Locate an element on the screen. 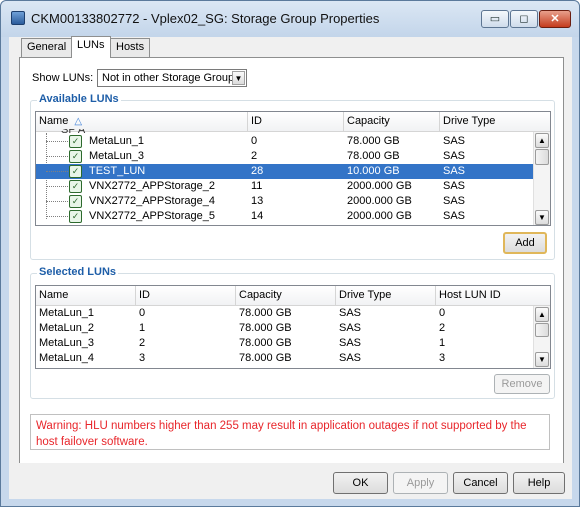  chevron-down-icon: ▼ is located at coordinates (238, 78).